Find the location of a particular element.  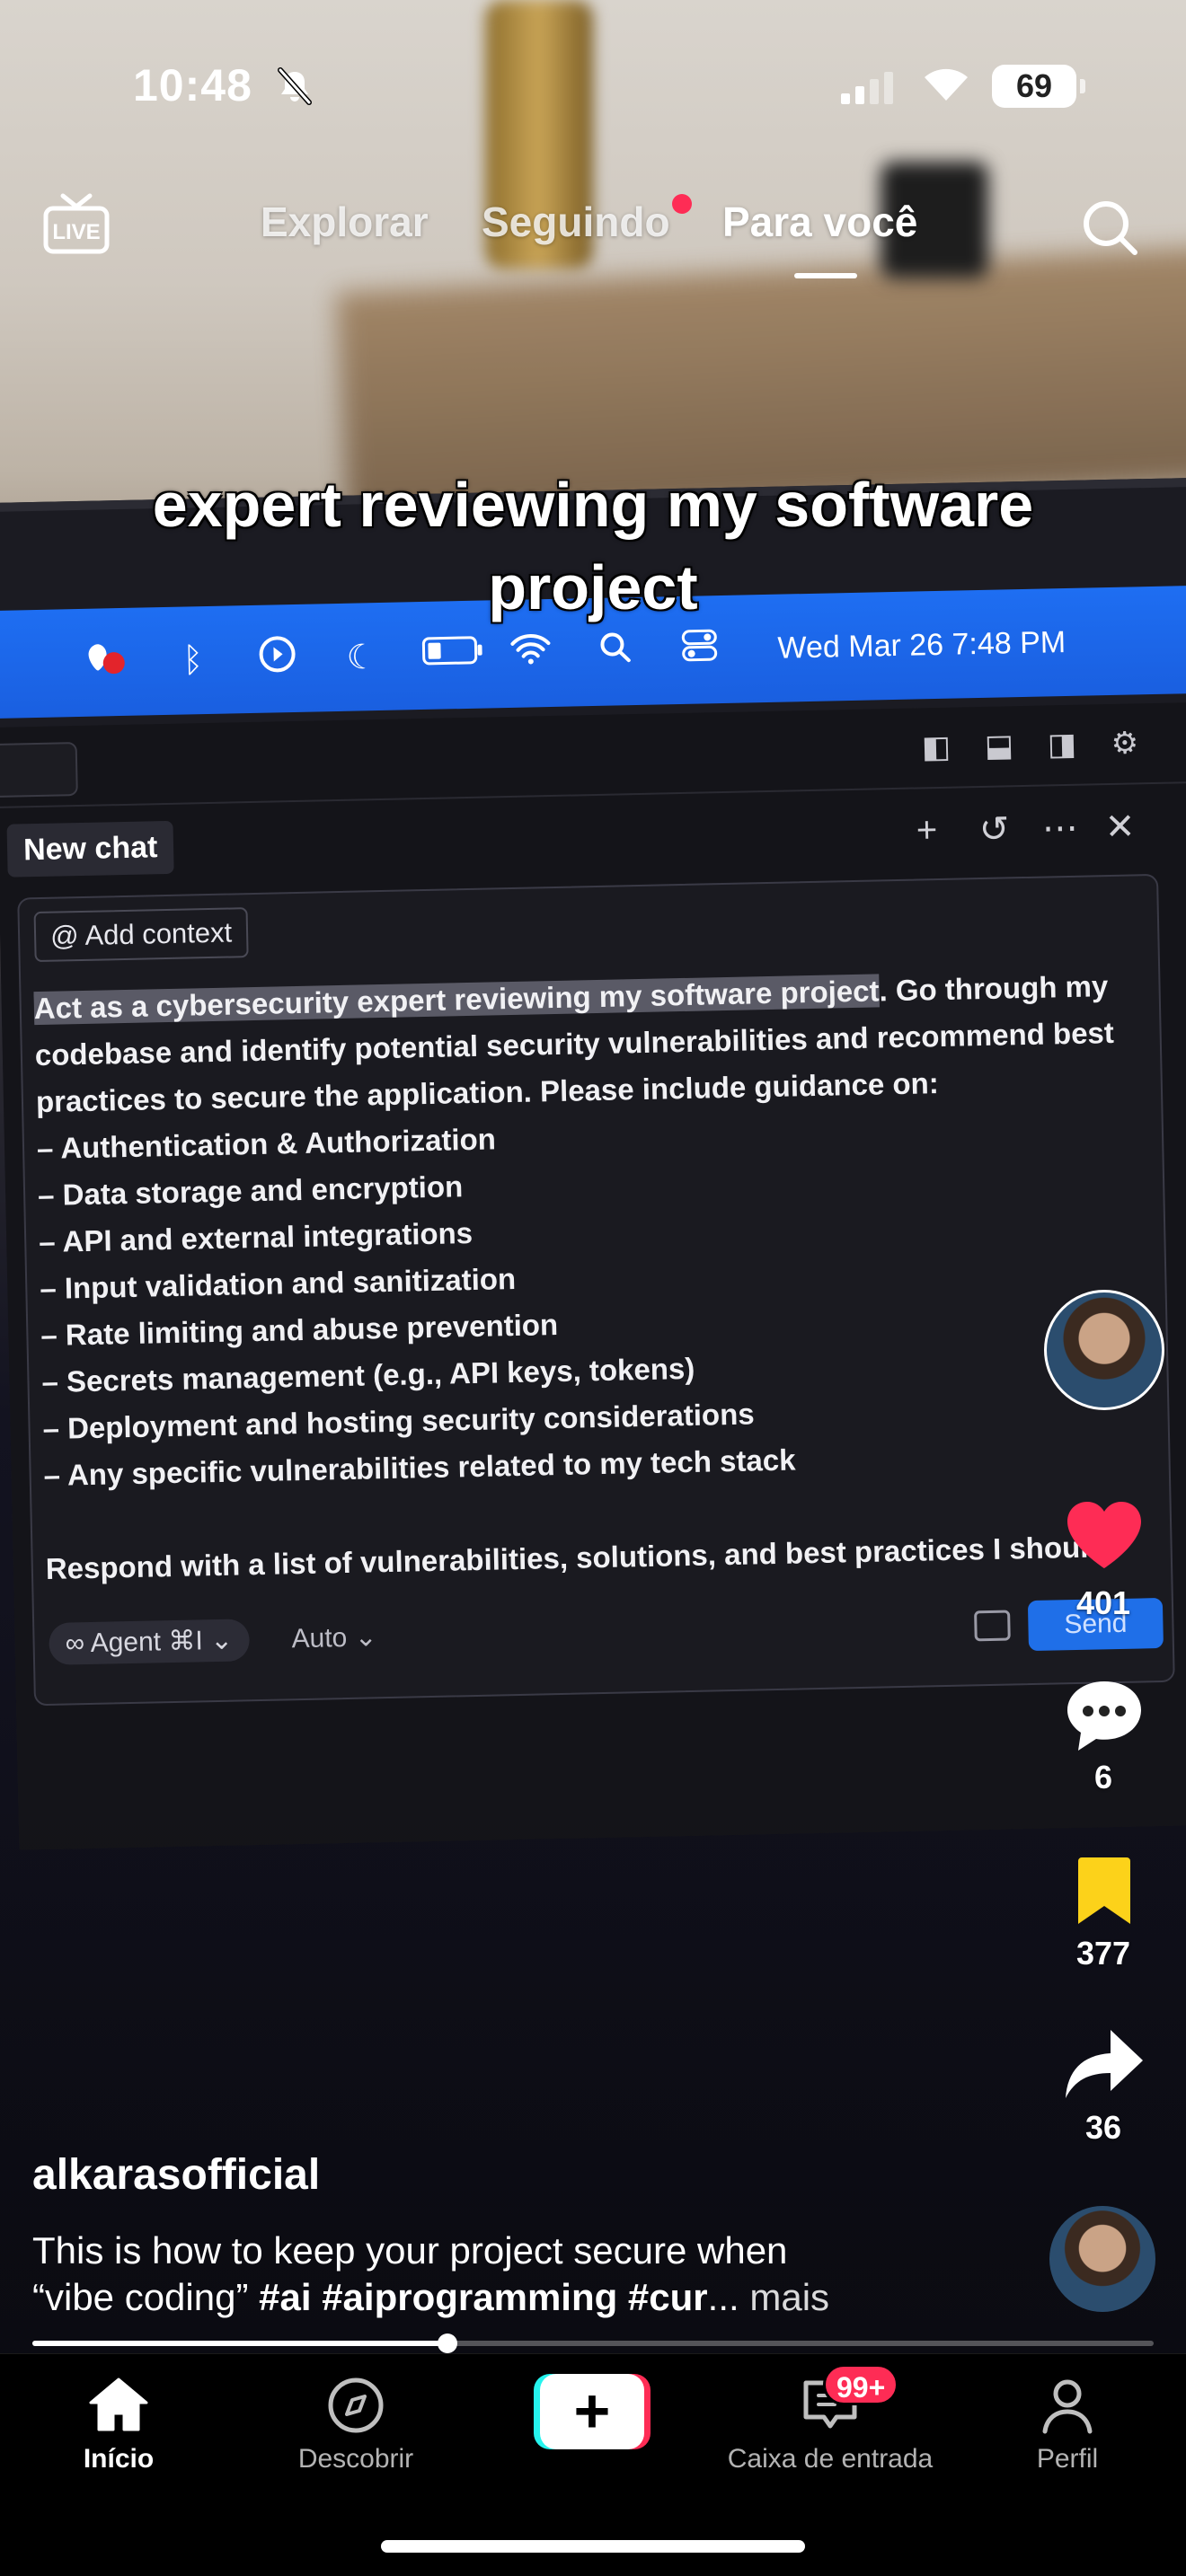

gear-icon: ⚙ is located at coordinates (1125, 743).